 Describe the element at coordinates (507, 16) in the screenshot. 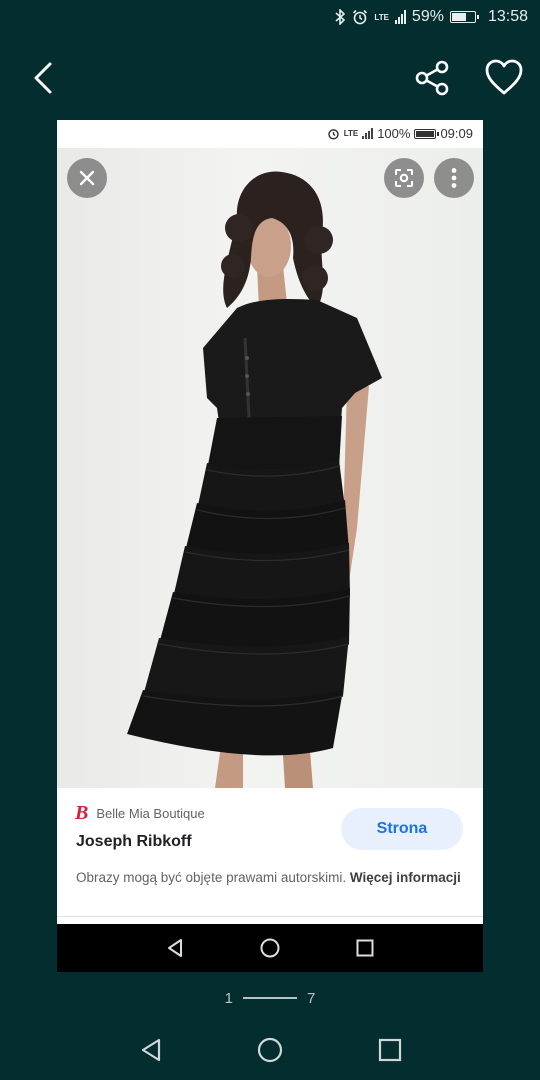

I see `clock: 13:58` at that location.